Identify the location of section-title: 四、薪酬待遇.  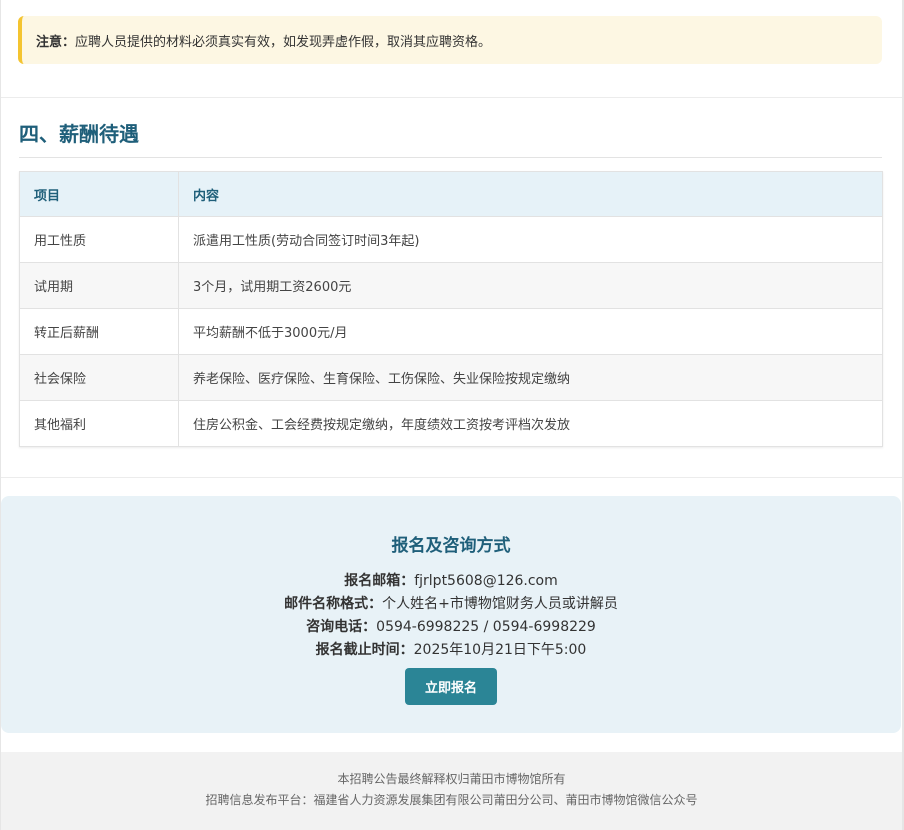
(79, 134).